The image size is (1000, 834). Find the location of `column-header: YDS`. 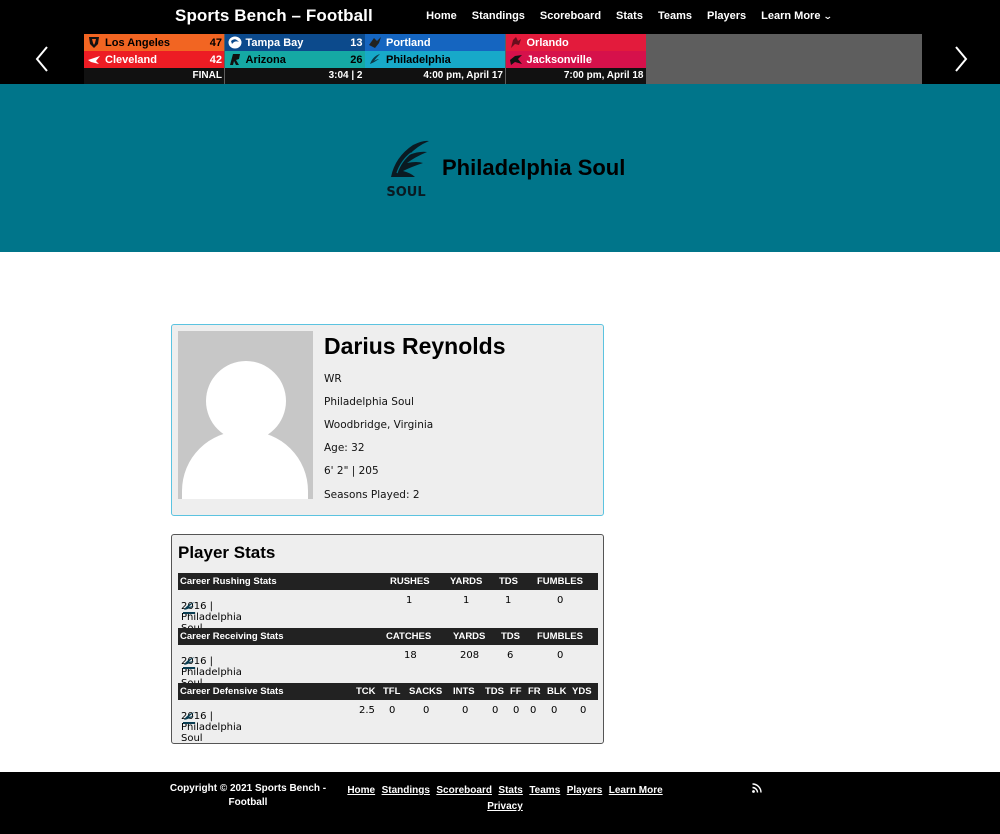

column-header: YDS is located at coordinates (582, 691).